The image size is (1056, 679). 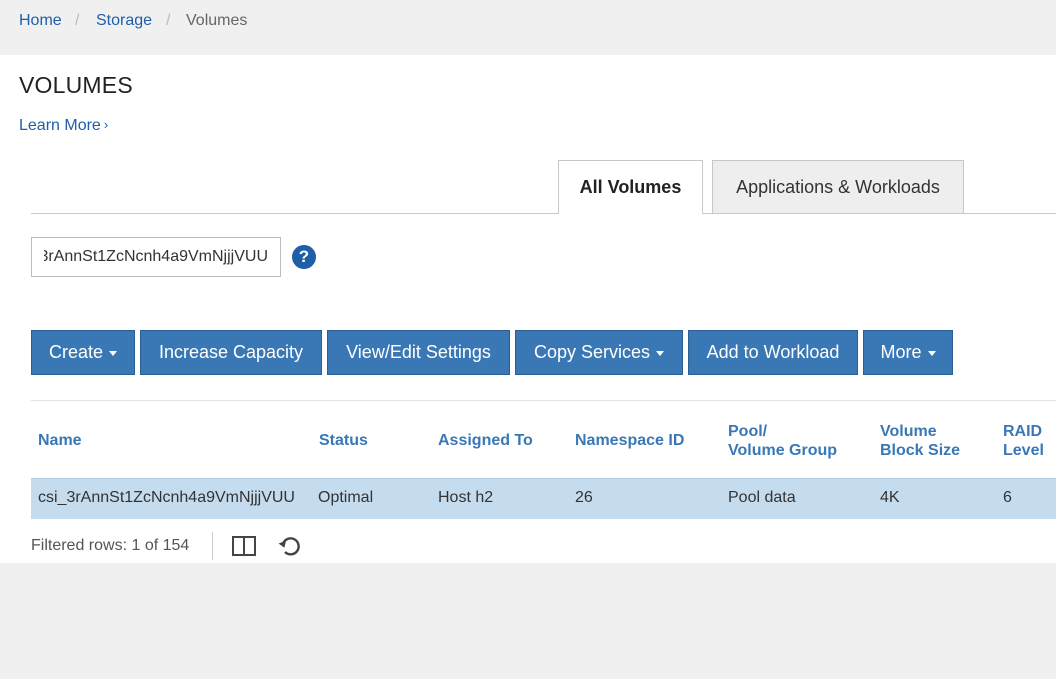 I want to click on page-title: VOLUMES, so click(x=76, y=85).